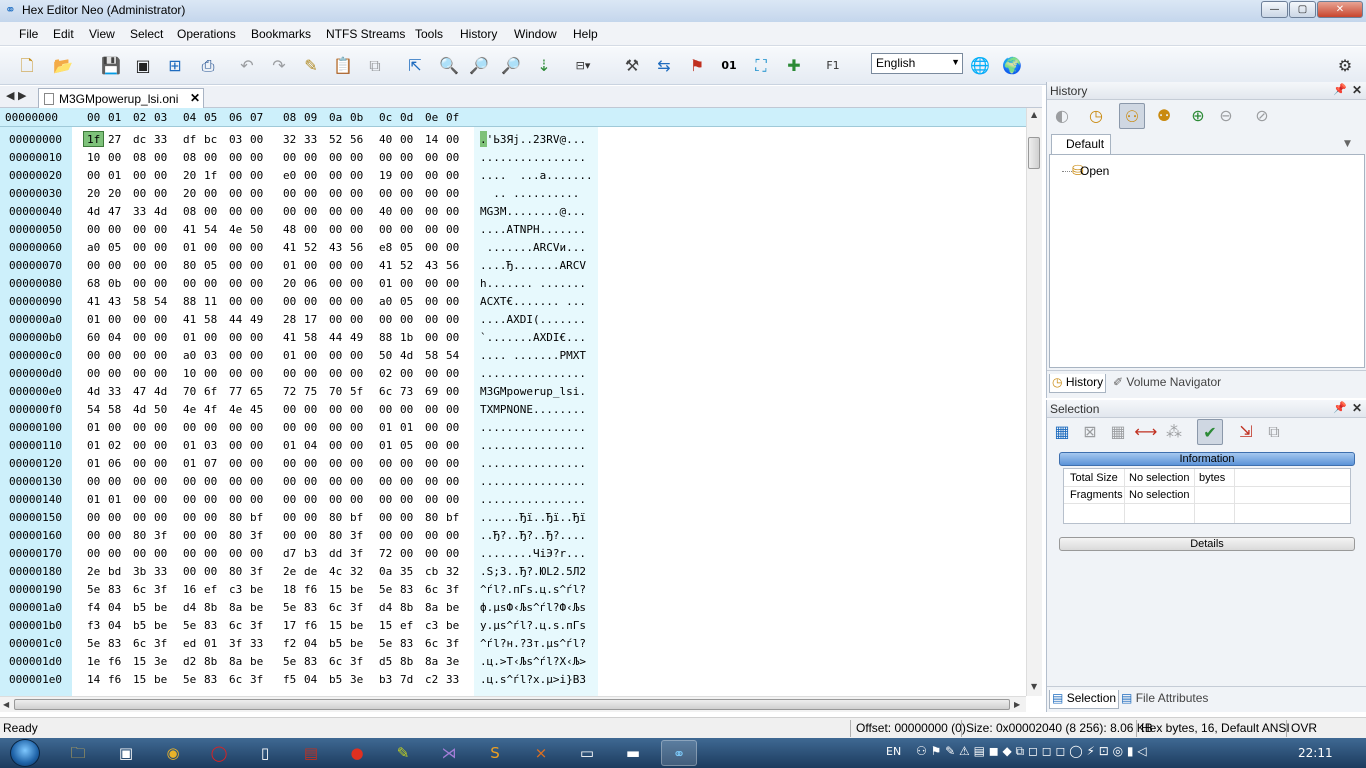  Describe the element at coordinates (406, 643) in the screenshot. I see `hex-byte: 83` at that location.